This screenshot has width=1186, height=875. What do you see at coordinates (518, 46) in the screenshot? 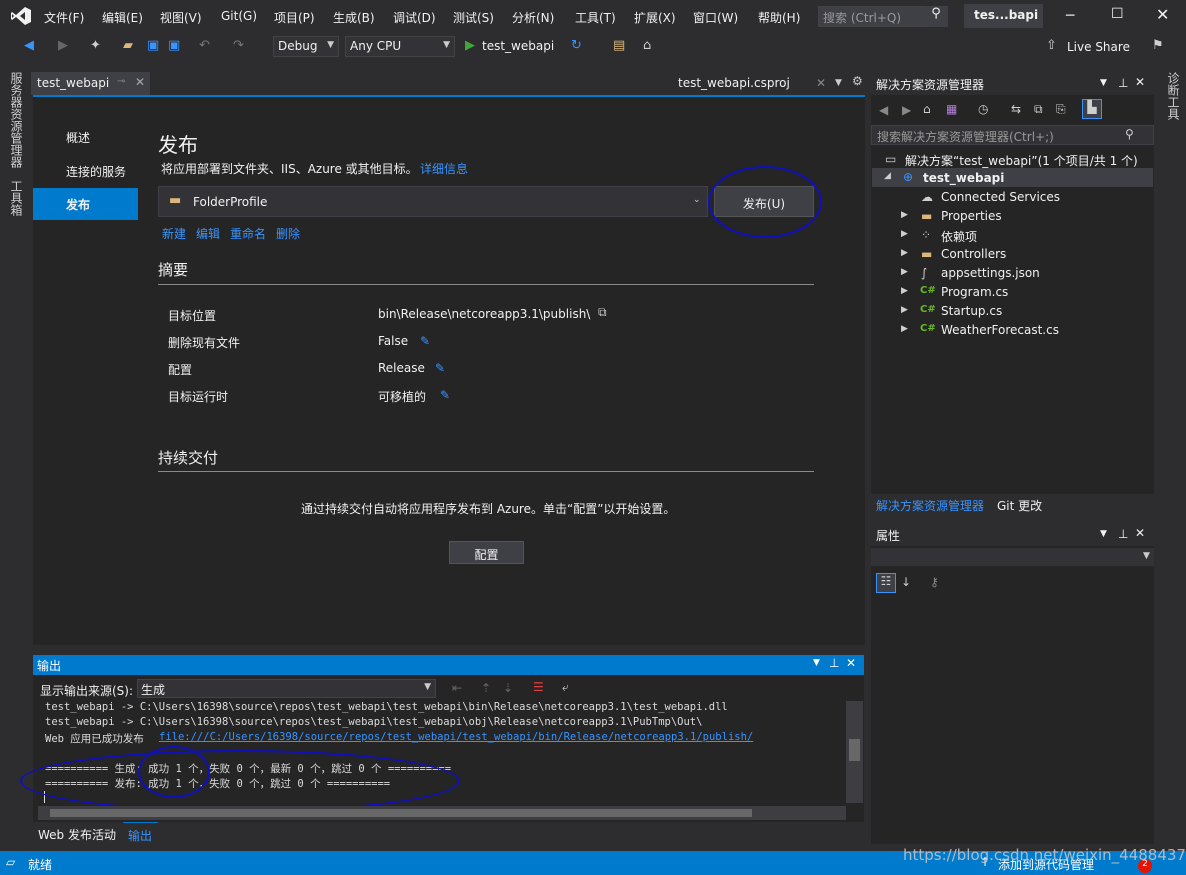
I see `run-target: test_webapi` at bounding box center [518, 46].